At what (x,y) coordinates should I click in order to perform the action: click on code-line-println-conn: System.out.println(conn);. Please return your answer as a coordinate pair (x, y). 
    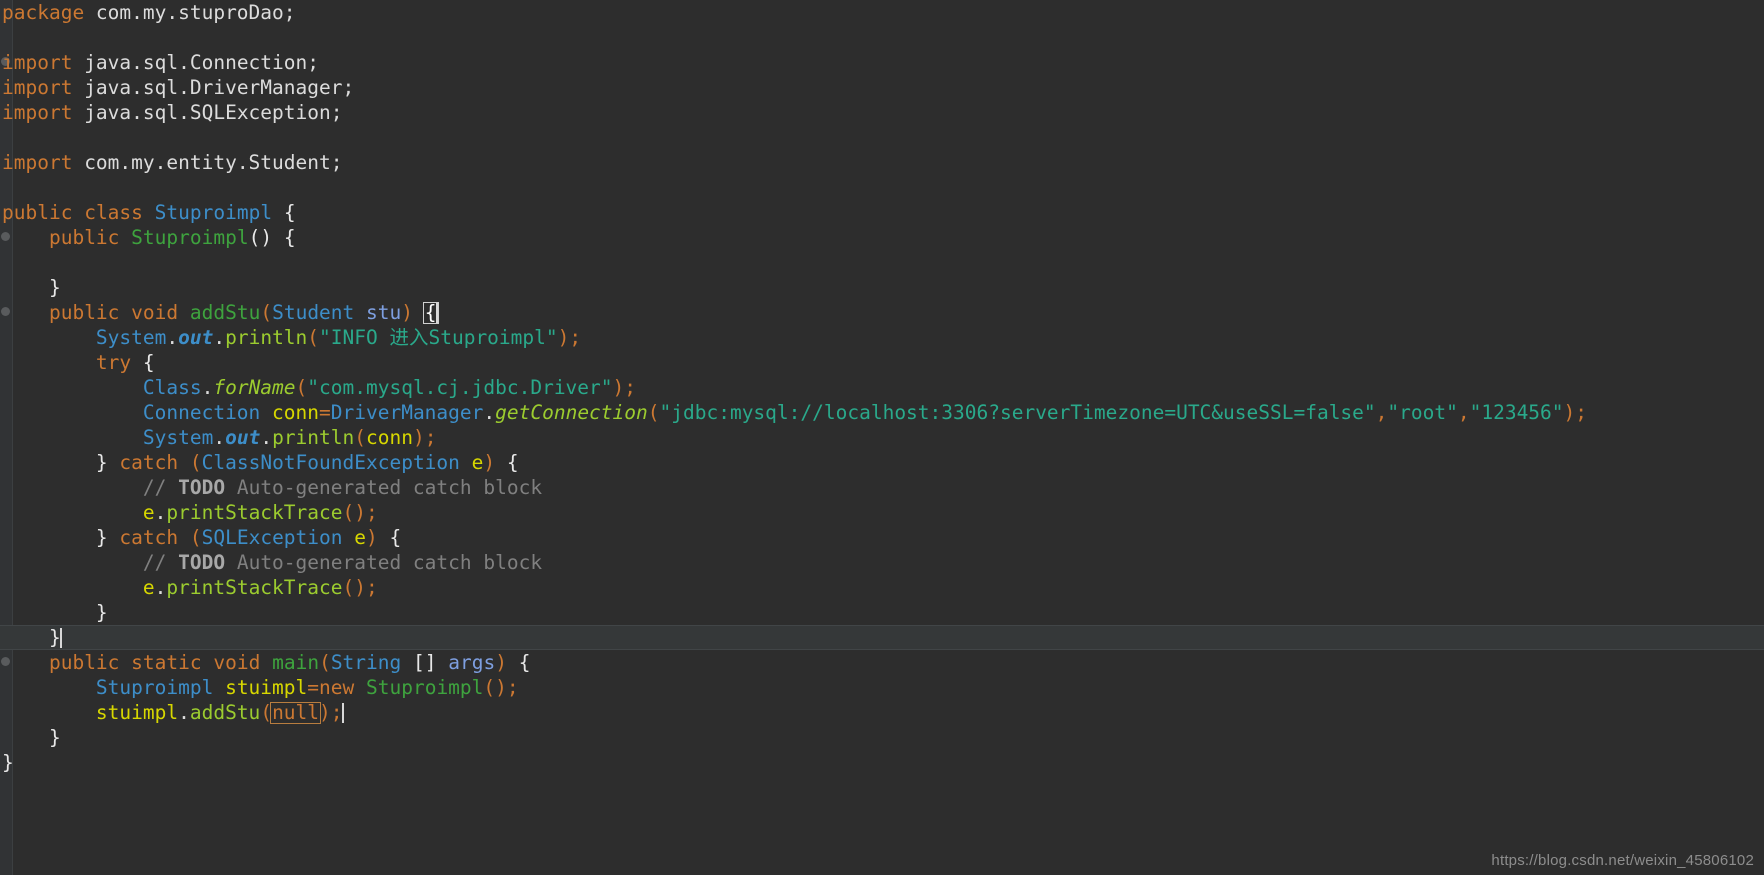
    Looking at the image, I should click on (882, 437).